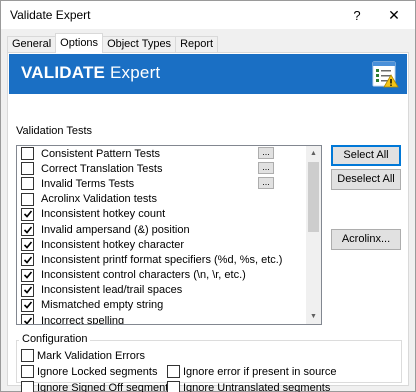  Describe the element at coordinates (50, 15) in the screenshot. I see `window-title: Validate Expert` at that location.